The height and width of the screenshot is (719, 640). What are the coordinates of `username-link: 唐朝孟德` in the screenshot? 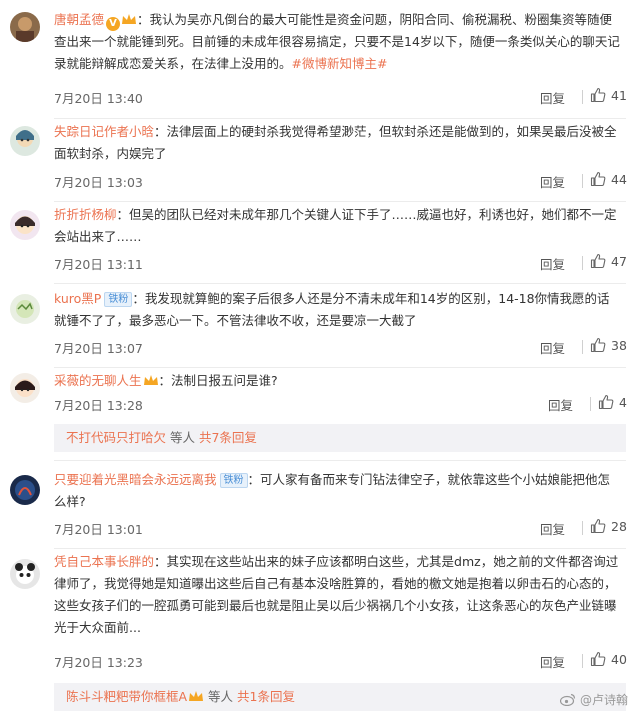 It's located at (79, 19).